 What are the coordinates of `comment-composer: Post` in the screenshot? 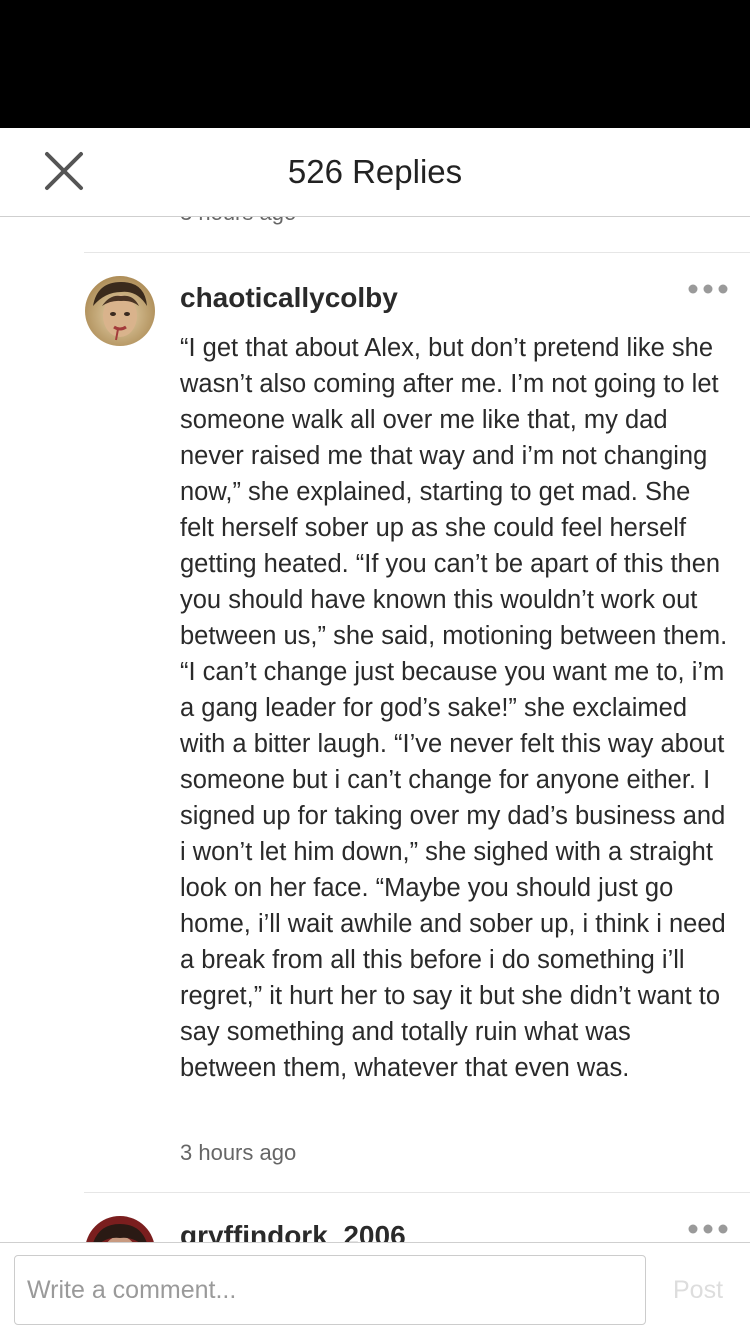 It's located at (375, 1288).